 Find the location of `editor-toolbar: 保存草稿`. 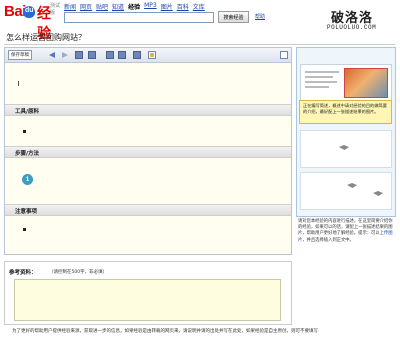

editor-toolbar: 保存草稿 is located at coordinates (148, 55).